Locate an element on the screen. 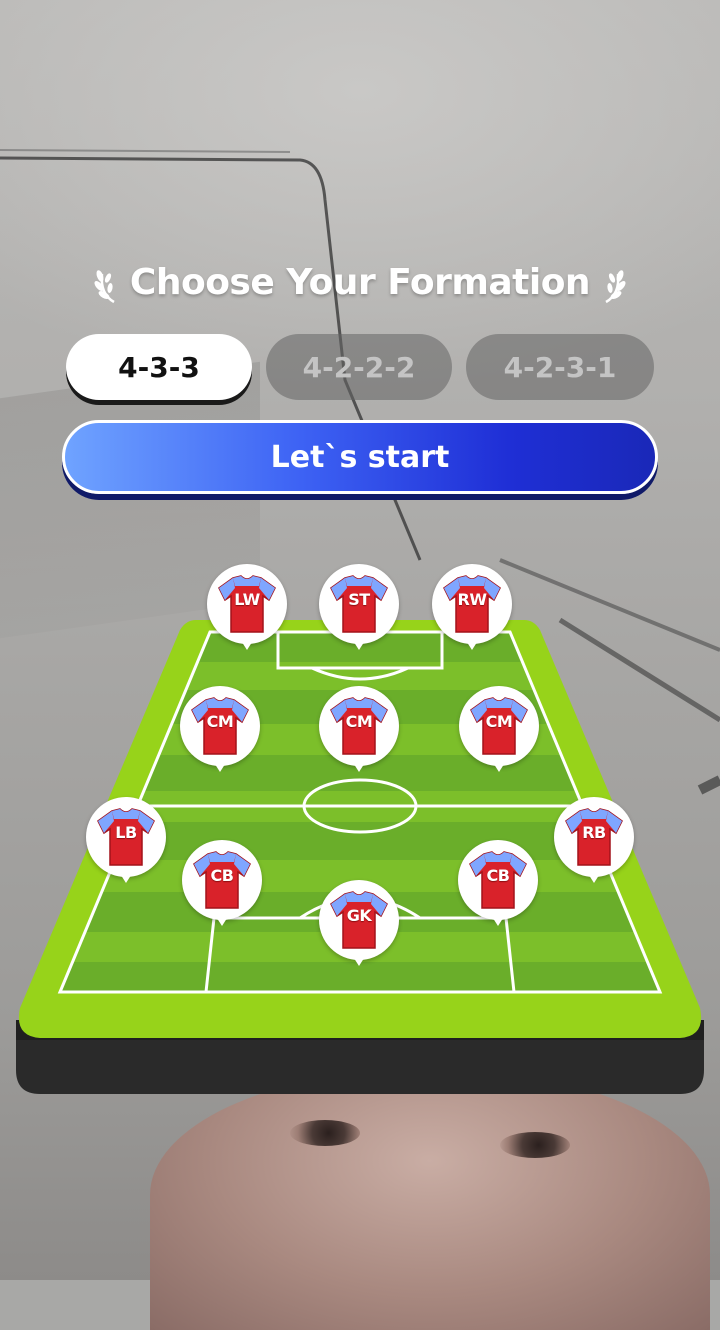 The image size is (720, 1330). left-eye is located at coordinates (325, 1133).